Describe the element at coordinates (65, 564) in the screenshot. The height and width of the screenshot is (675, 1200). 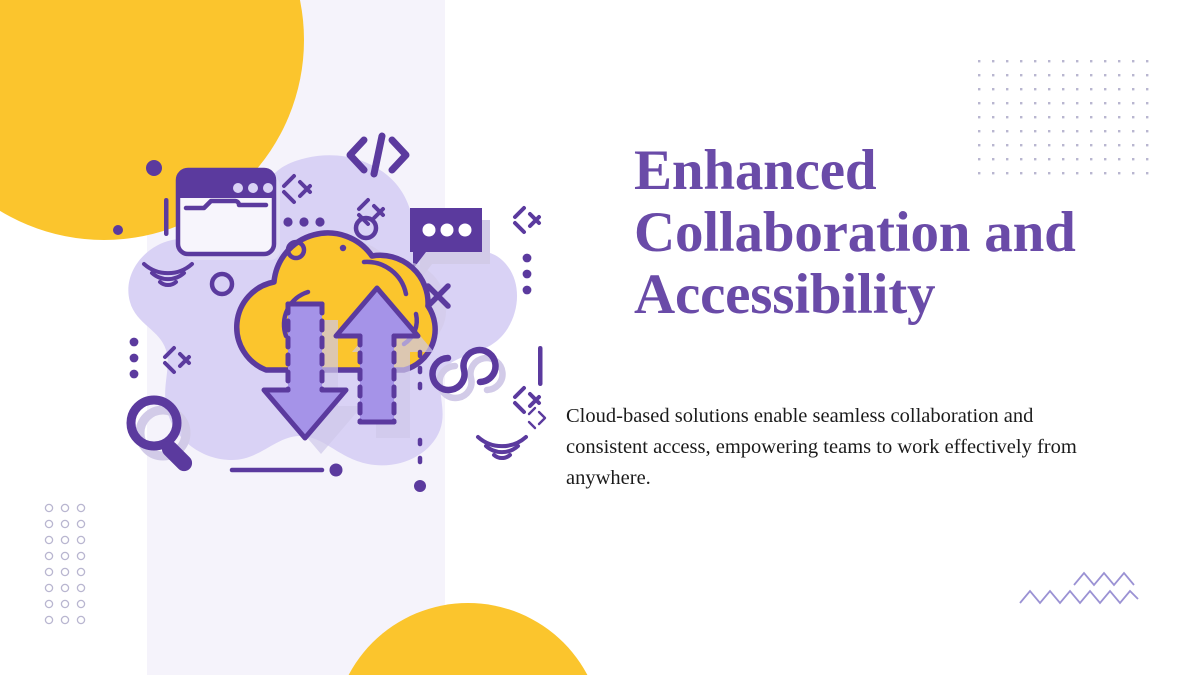
I see `circle-grid-pattern` at that location.